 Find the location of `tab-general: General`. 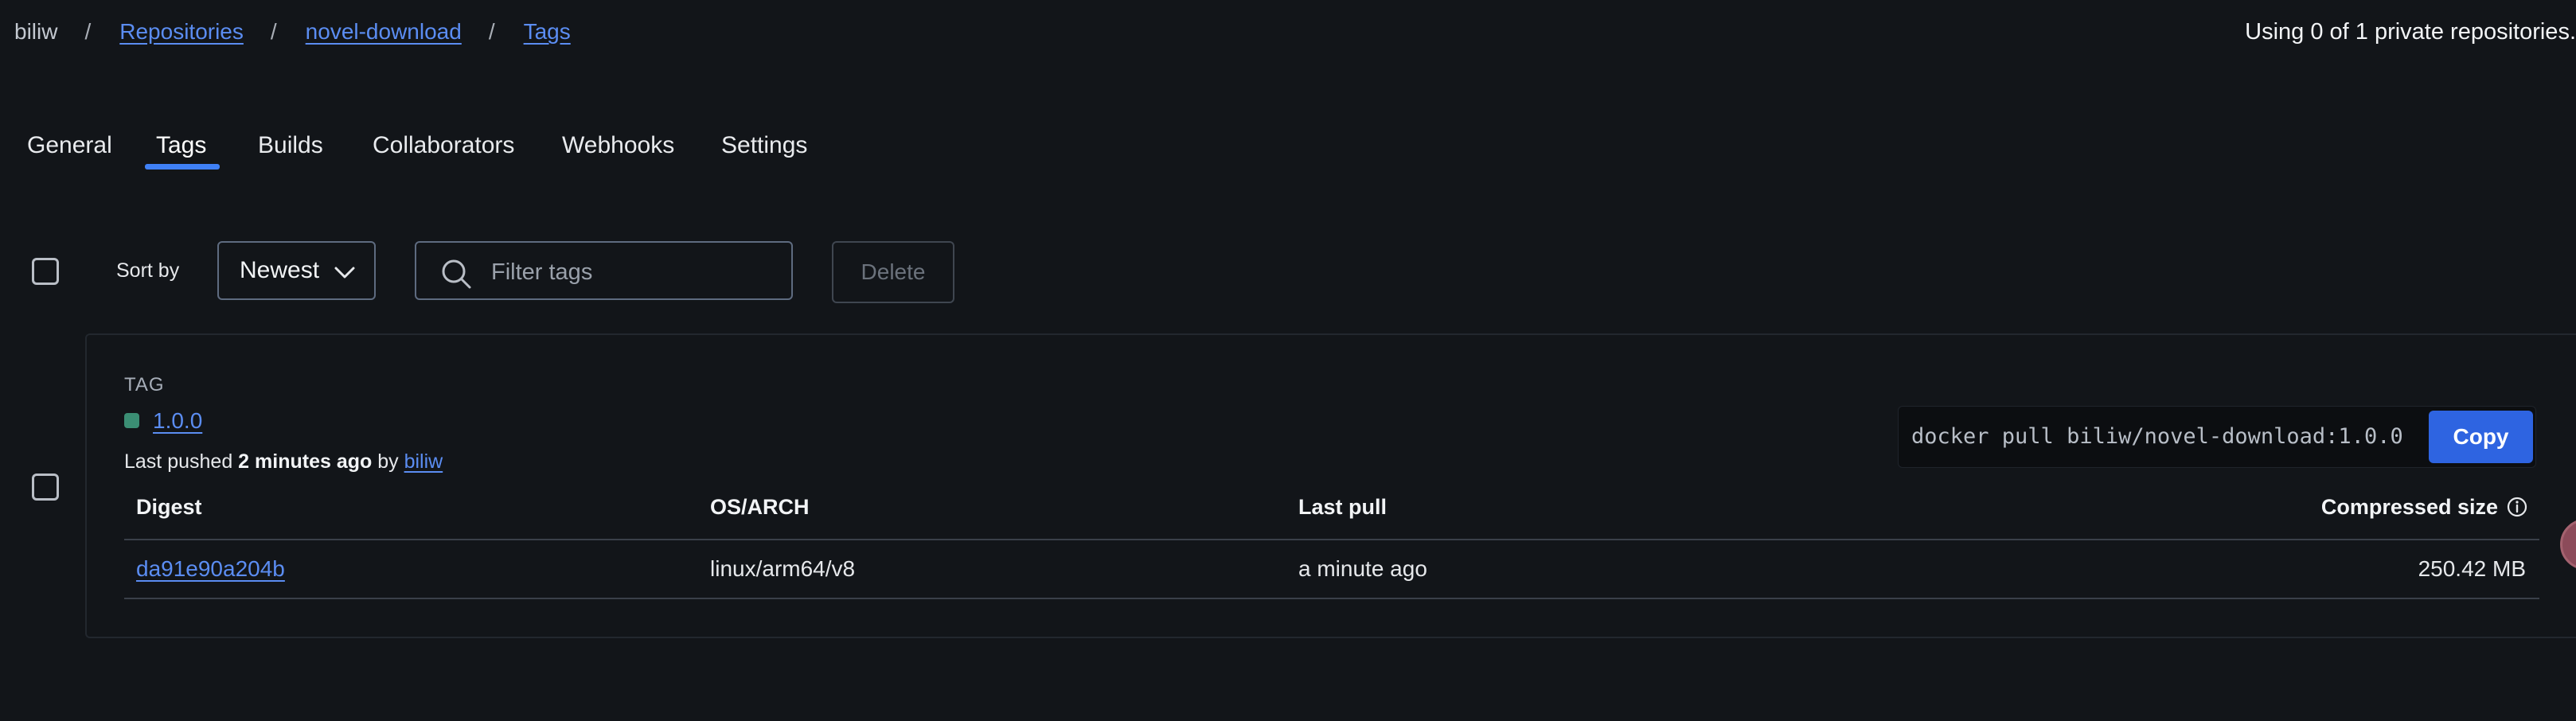

tab-general: General is located at coordinates (69, 145).